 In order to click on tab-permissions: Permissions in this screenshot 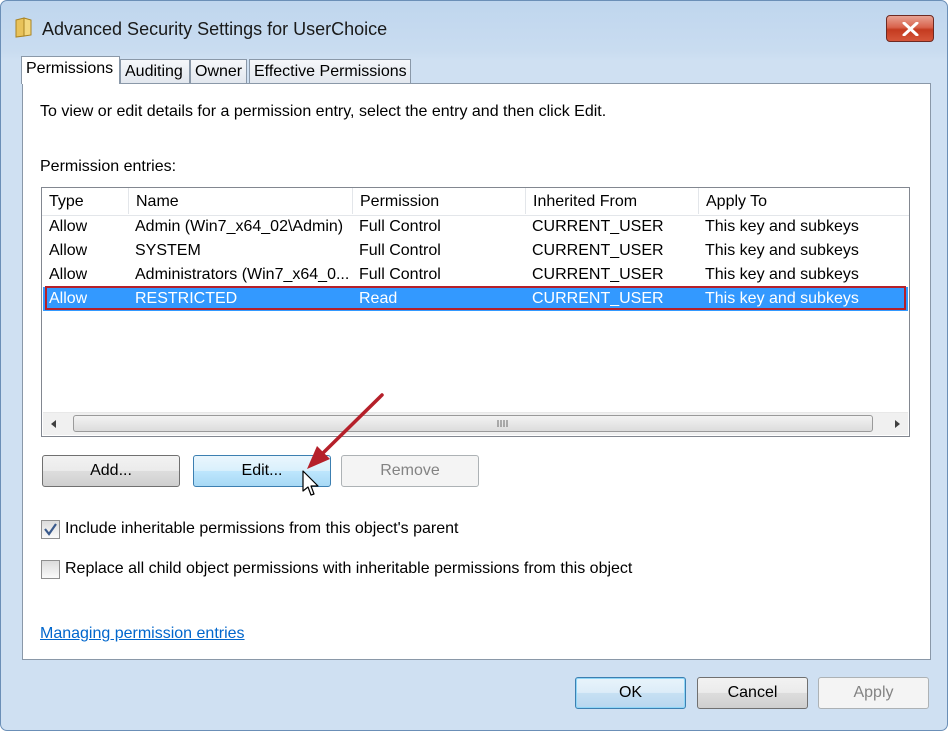, I will do `click(70, 70)`.